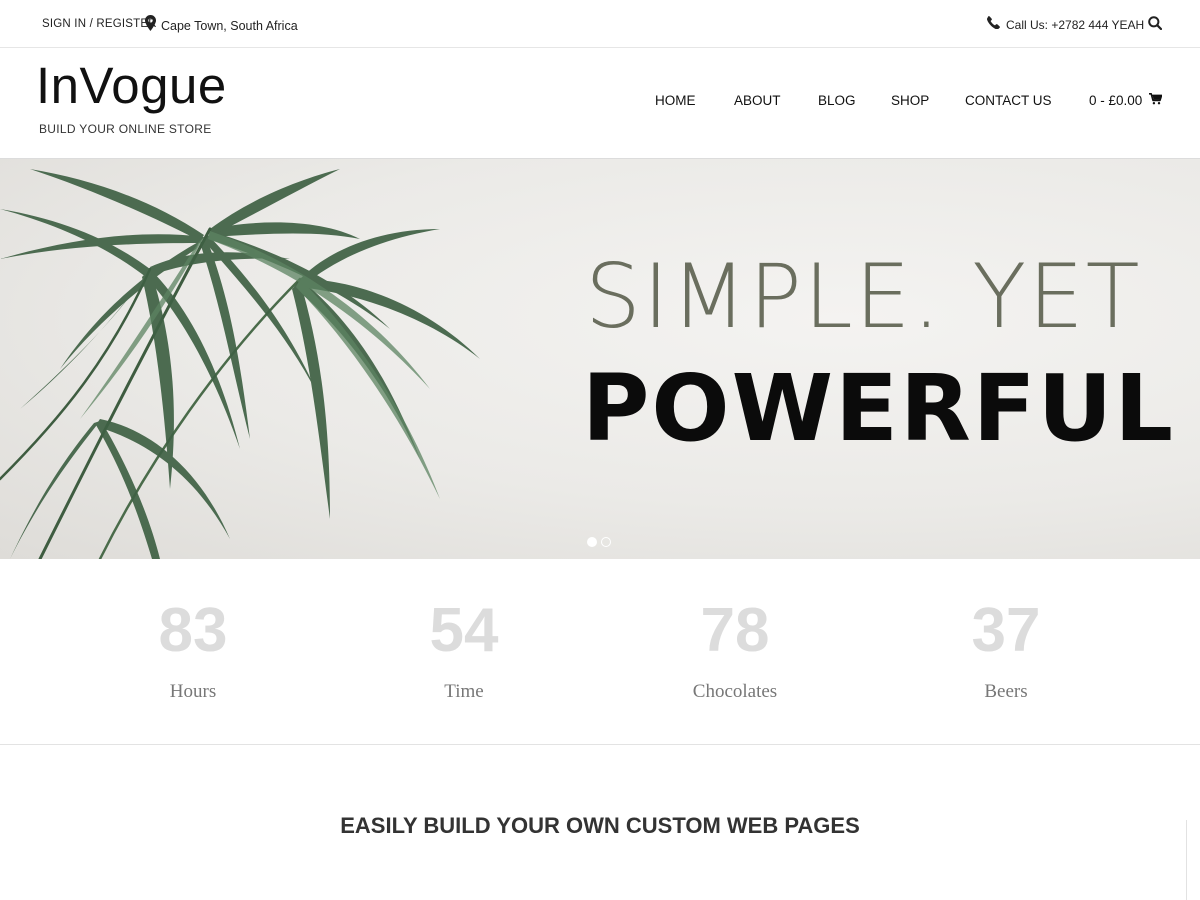 This screenshot has height=900, width=1200. Describe the element at coordinates (125, 129) in the screenshot. I see `site-tagline: BUILD YOUR ONLINE STORE` at that location.